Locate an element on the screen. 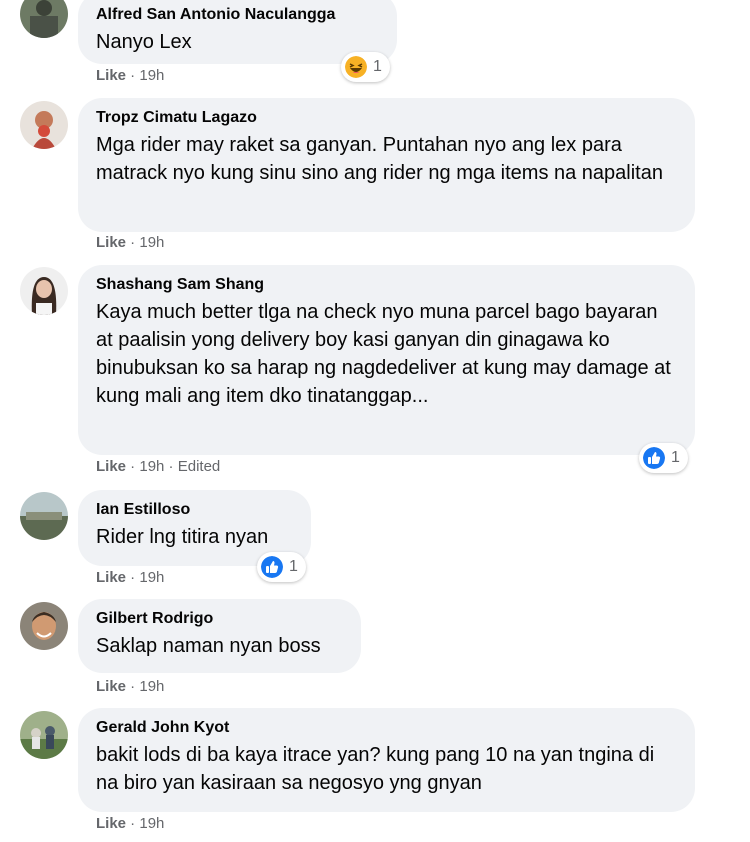 This screenshot has height=842, width=750. comment-meta: Like · 19h · Edited is located at coordinates (158, 466).